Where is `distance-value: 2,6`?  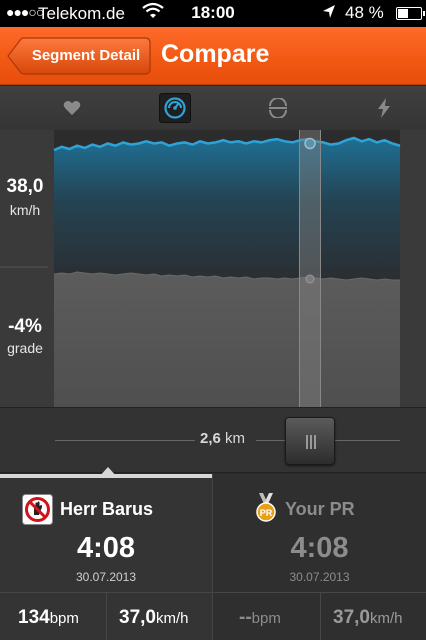 distance-value: 2,6 is located at coordinates (210, 438).